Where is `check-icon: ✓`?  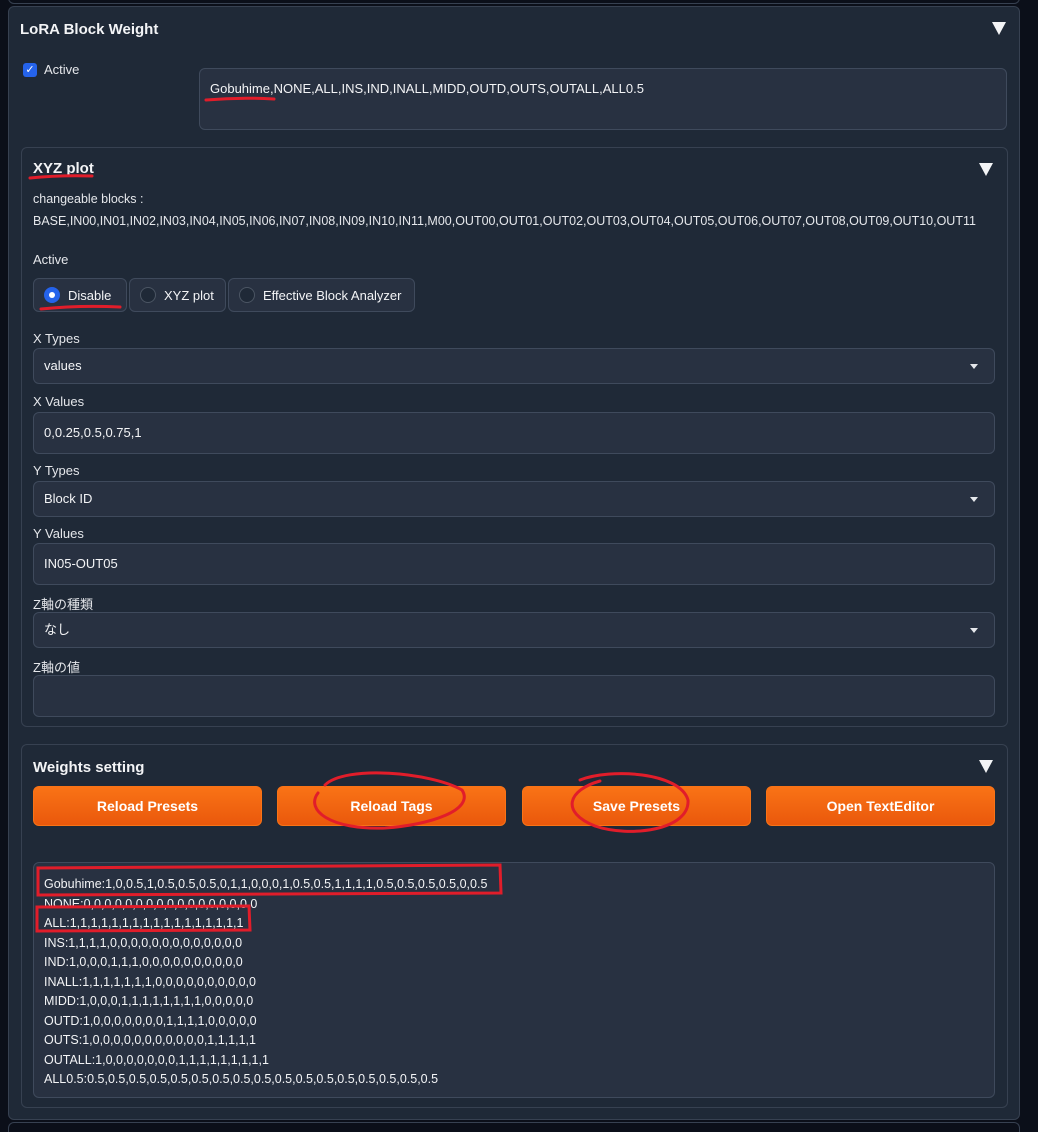 check-icon: ✓ is located at coordinates (30, 70).